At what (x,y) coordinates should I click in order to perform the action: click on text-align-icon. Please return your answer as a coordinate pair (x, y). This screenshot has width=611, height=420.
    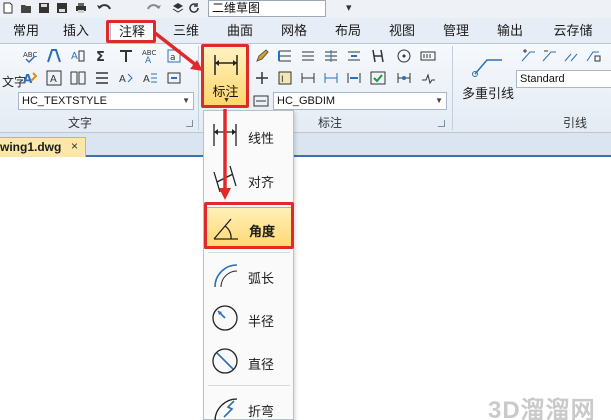
    Looking at the image, I should click on (126, 56).